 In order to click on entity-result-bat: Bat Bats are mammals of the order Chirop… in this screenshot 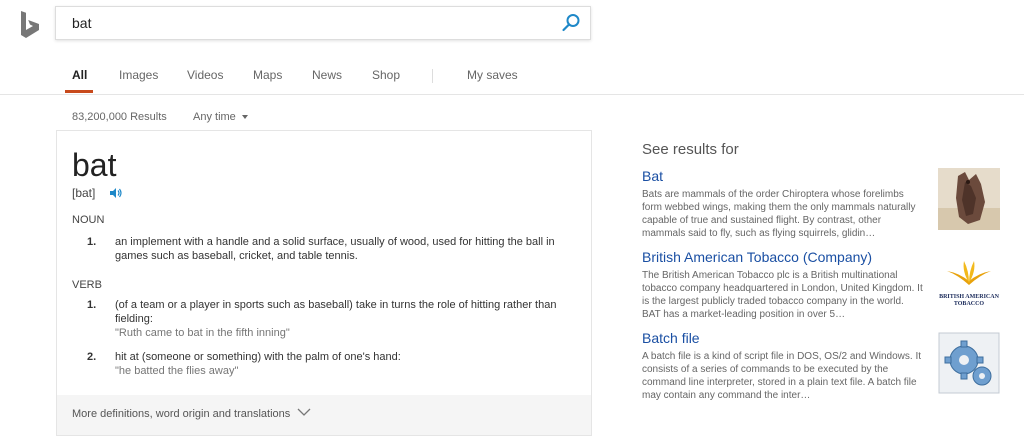, I will do `click(822, 203)`.